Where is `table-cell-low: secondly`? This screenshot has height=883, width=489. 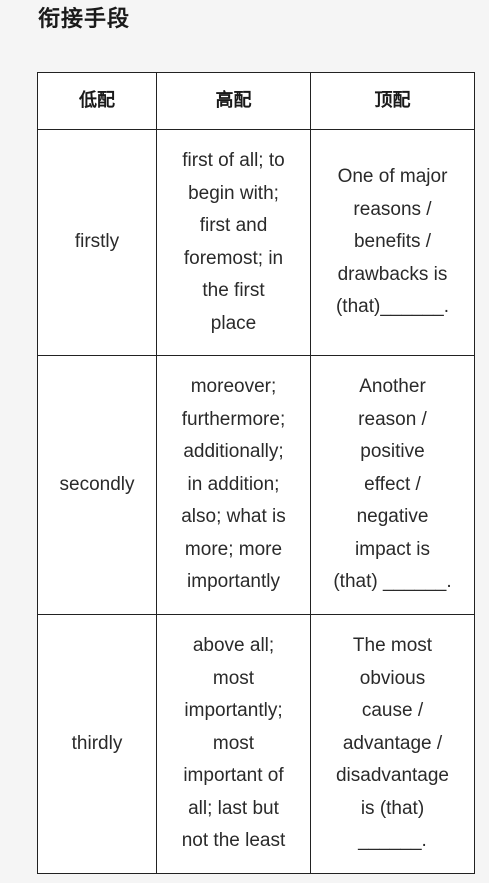 table-cell-low: secondly is located at coordinates (97, 485).